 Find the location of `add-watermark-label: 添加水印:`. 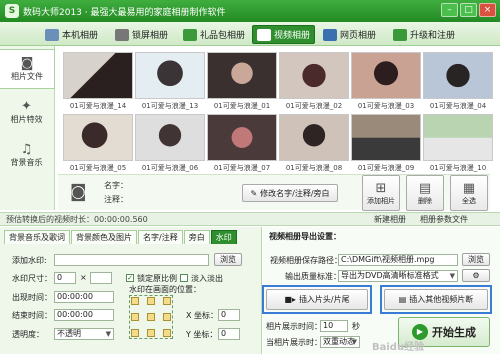

add-watermark-label: 添加水印: is located at coordinates (29, 260).